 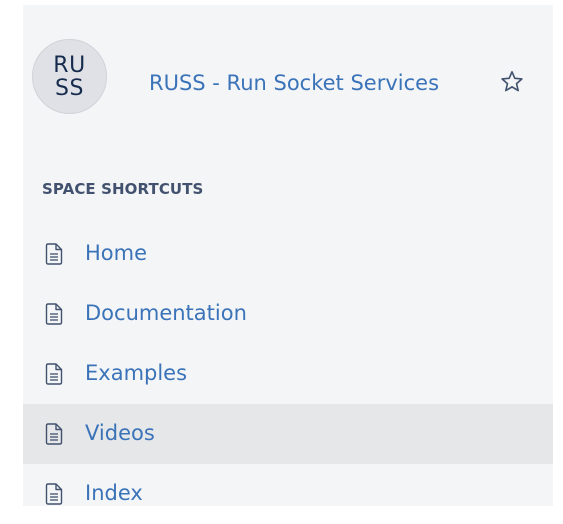 I want to click on shortcut-label: Home, so click(x=116, y=253).